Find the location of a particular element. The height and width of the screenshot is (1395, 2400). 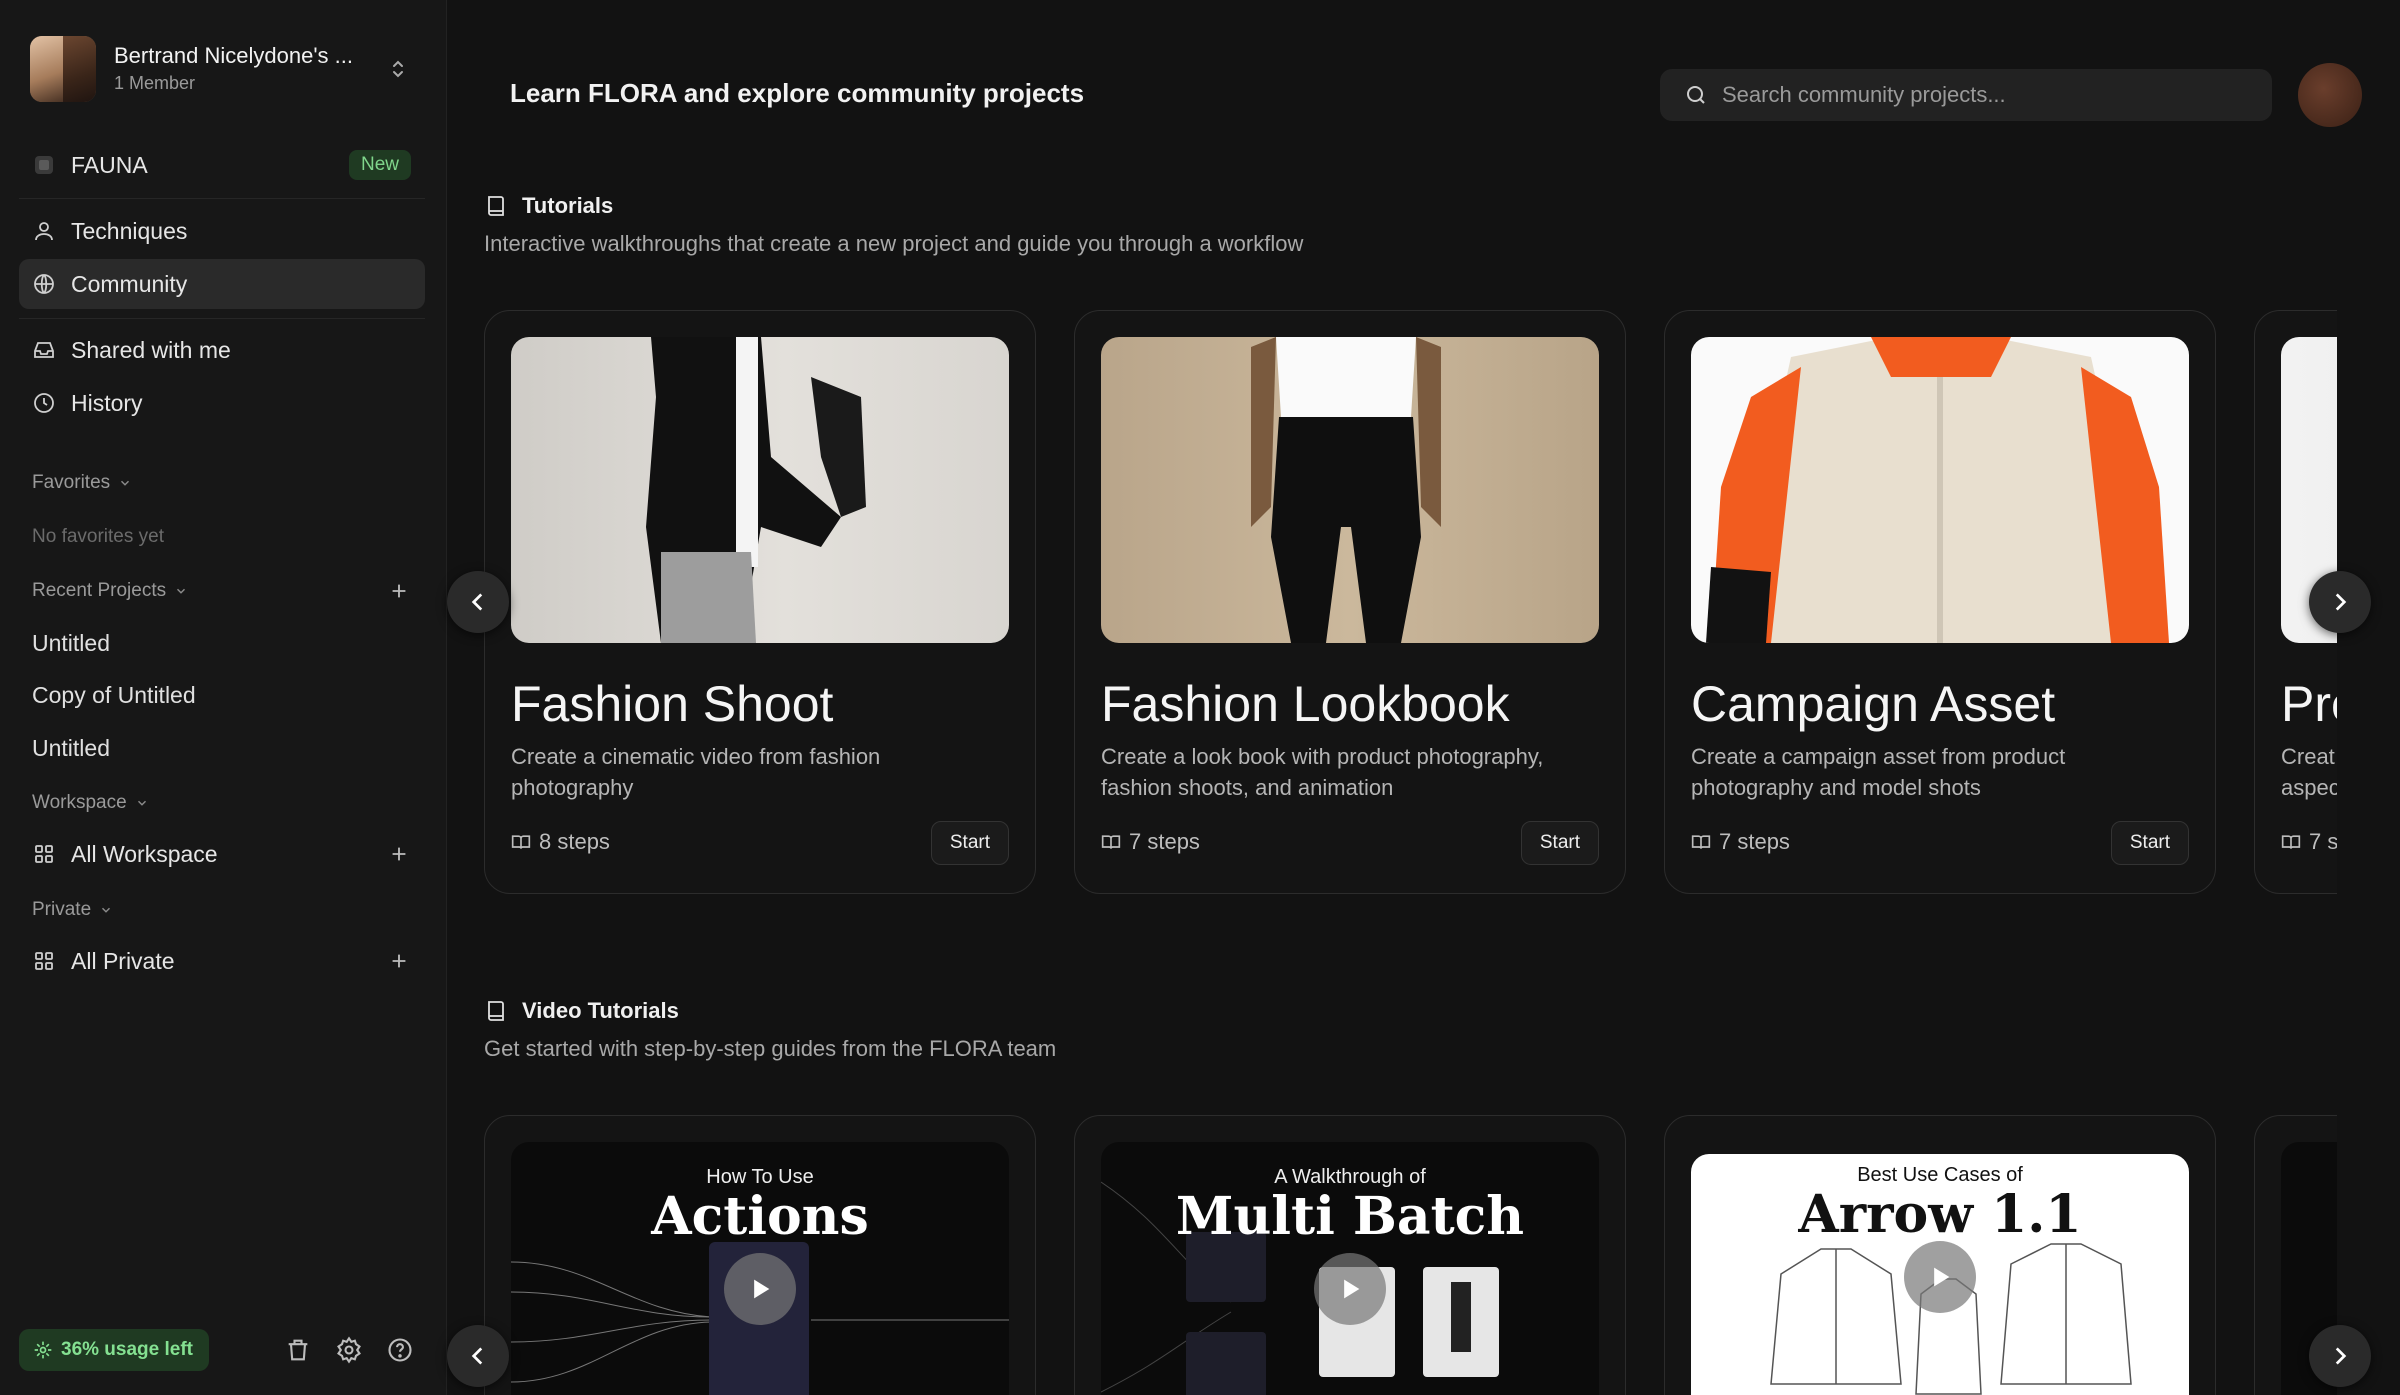

recent-projects-header: Recent Projects is located at coordinates (110, 591).